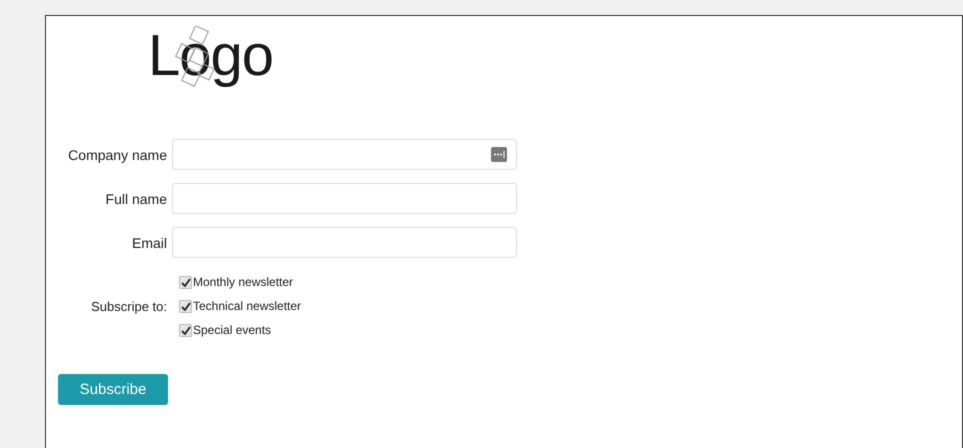 The height and width of the screenshot is (448, 963). Describe the element at coordinates (135, 198) in the screenshot. I see `field-label: Full name` at that location.